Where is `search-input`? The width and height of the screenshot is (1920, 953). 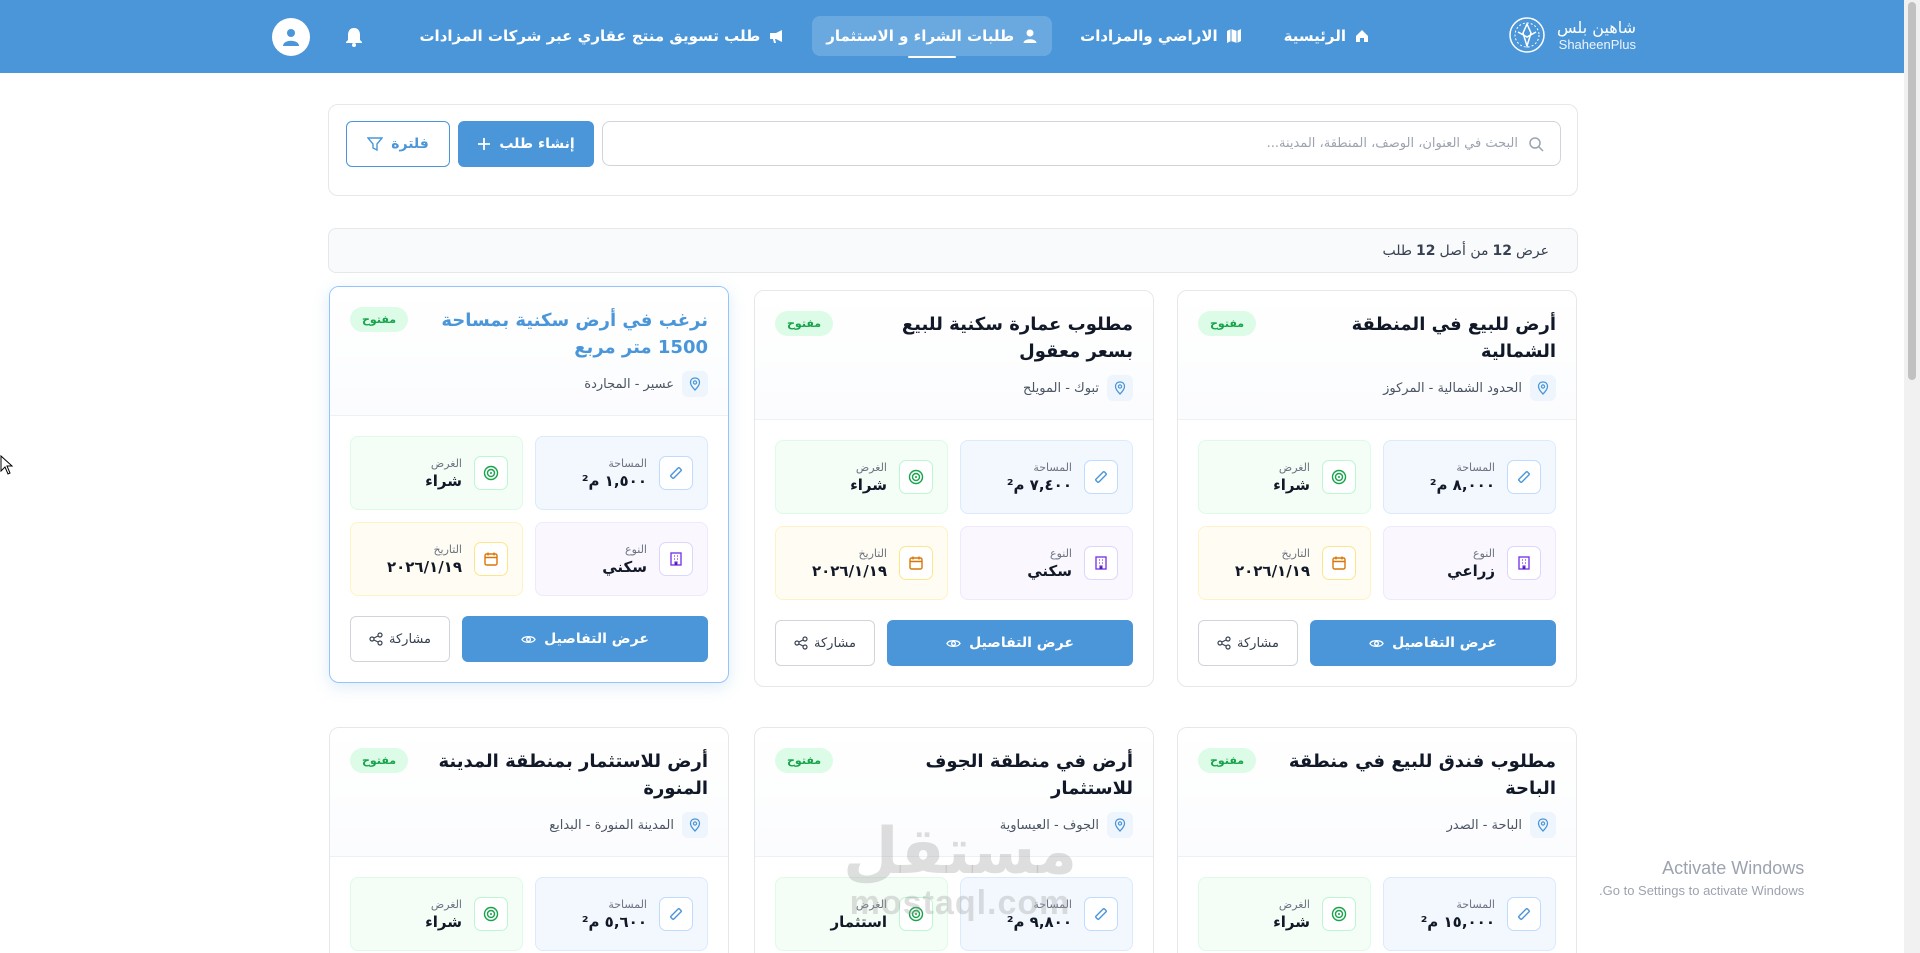 search-input is located at coordinates (1065, 143).